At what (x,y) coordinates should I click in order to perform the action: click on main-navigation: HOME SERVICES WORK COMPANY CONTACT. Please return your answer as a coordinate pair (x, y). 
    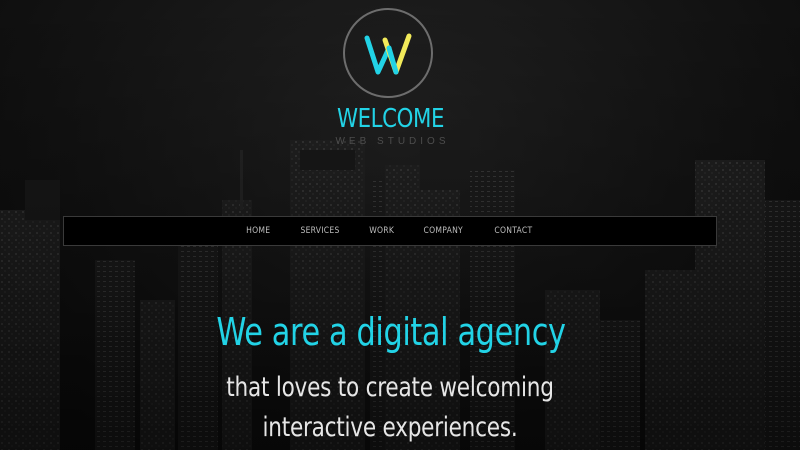
    Looking at the image, I should click on (390, 231).